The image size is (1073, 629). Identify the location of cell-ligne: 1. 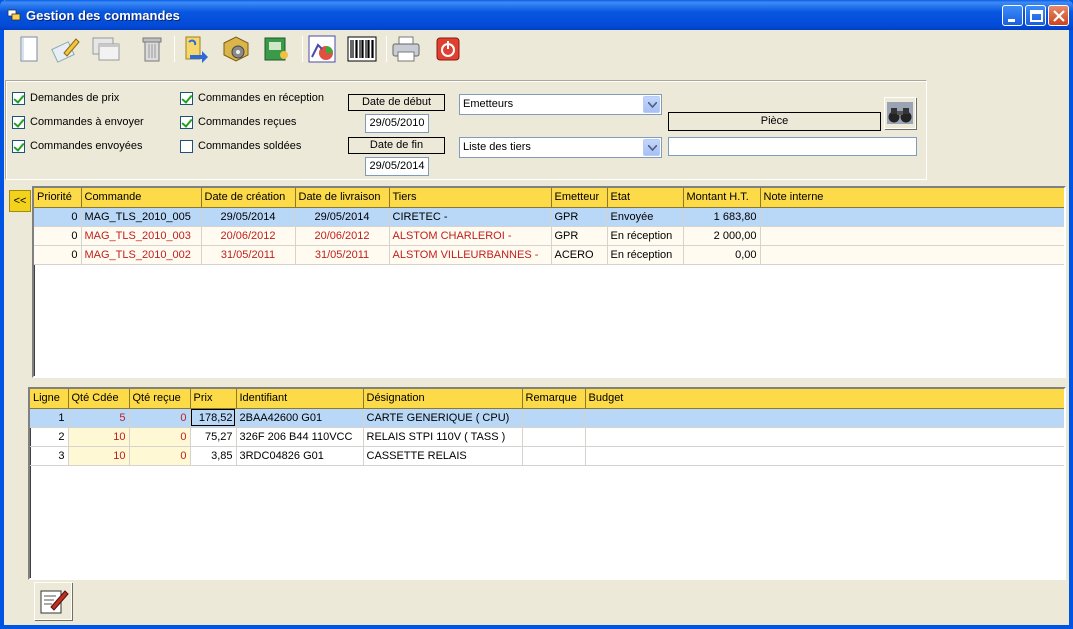
(49, 418).